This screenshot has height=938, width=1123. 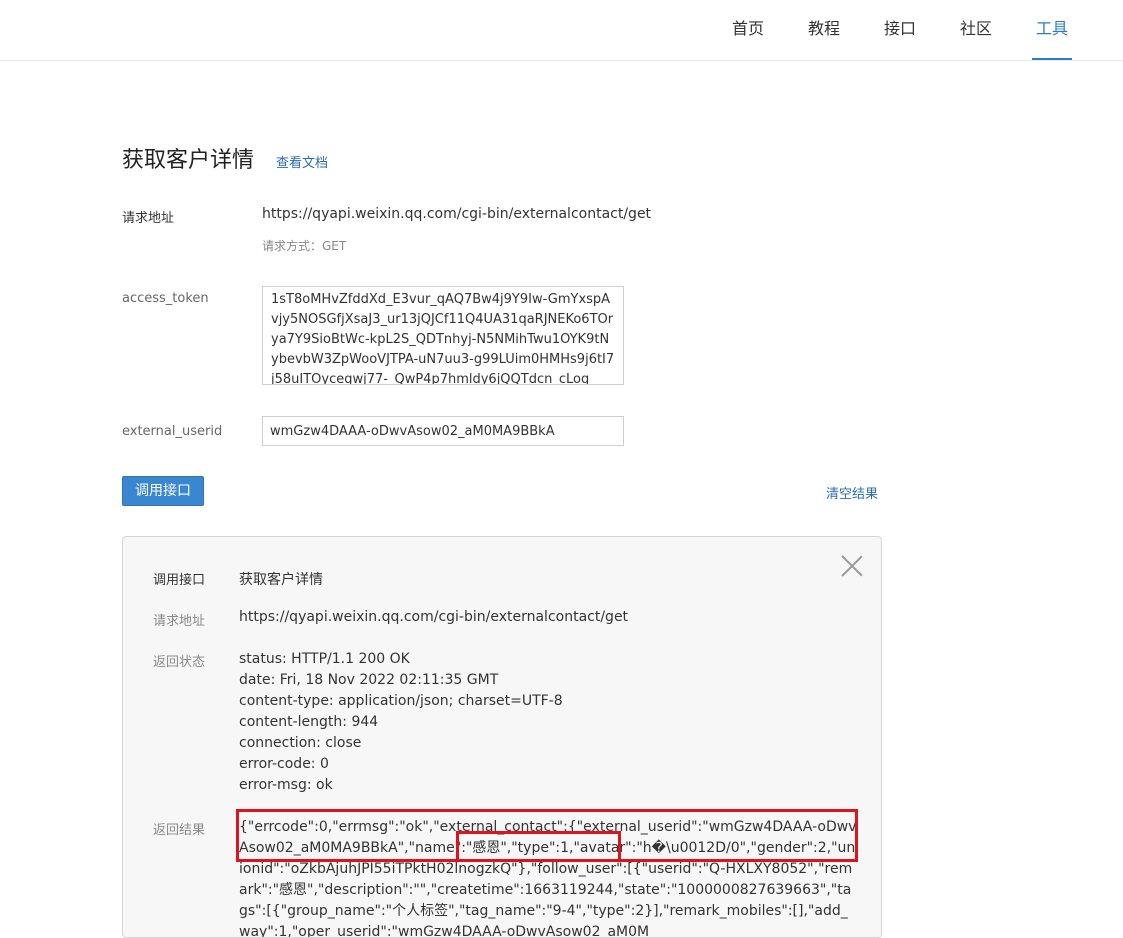 What do you see at coordinates (443, 431) in the screenshot?
I see `external-userid-input` at bounding box center [443, 431].